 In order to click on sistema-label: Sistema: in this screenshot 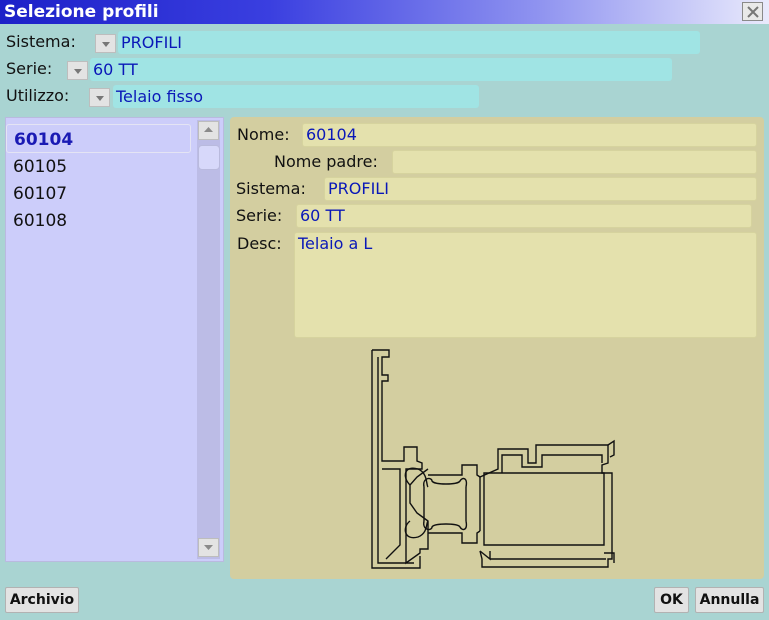, I will do `click(41, 41)`.